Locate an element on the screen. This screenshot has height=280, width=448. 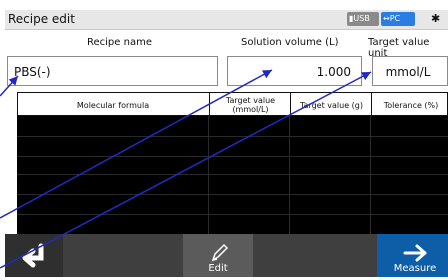
edit-button: Edit is located at coordinates (218, 255).